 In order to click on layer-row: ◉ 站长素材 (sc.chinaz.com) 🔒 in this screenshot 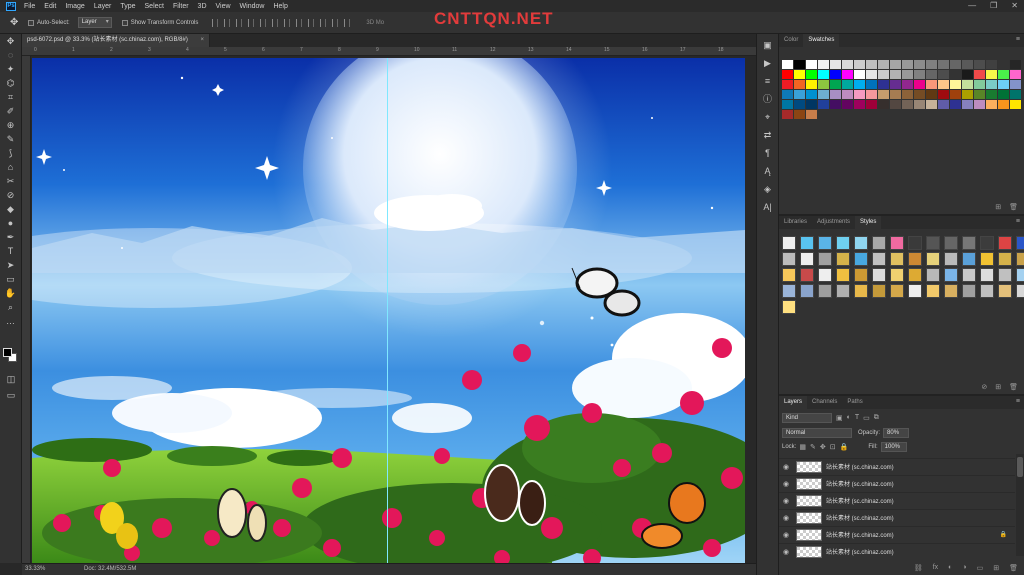, I will do `click(897, 534)`.